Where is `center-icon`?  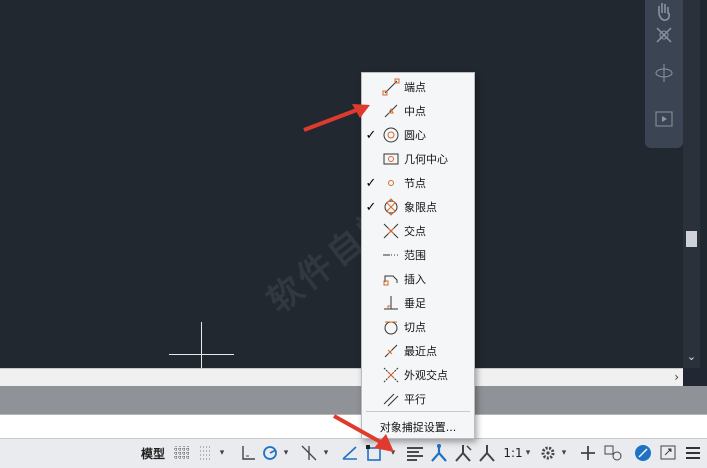
center-icon is located at coordinates (391, 135).